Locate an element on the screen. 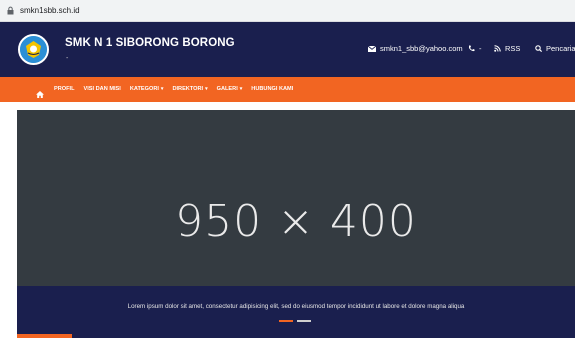 The image size is (575, 338). lock-icon is located at coordinates (10, 10).